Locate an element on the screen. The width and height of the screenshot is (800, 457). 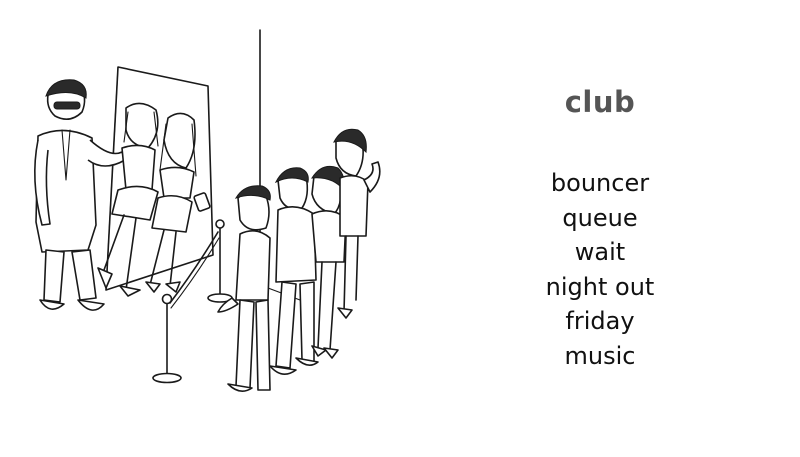
vocab-title: club is located at coordinates (600, 102).